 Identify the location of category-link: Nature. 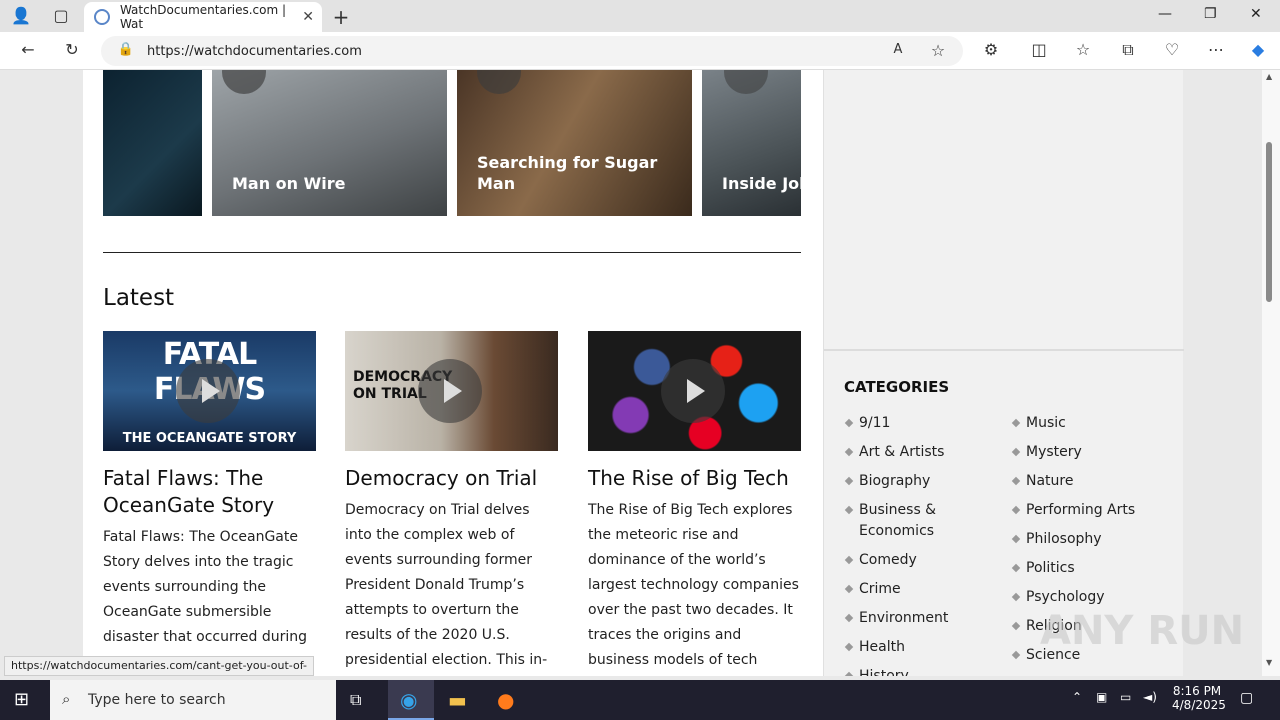
(1049, 481).